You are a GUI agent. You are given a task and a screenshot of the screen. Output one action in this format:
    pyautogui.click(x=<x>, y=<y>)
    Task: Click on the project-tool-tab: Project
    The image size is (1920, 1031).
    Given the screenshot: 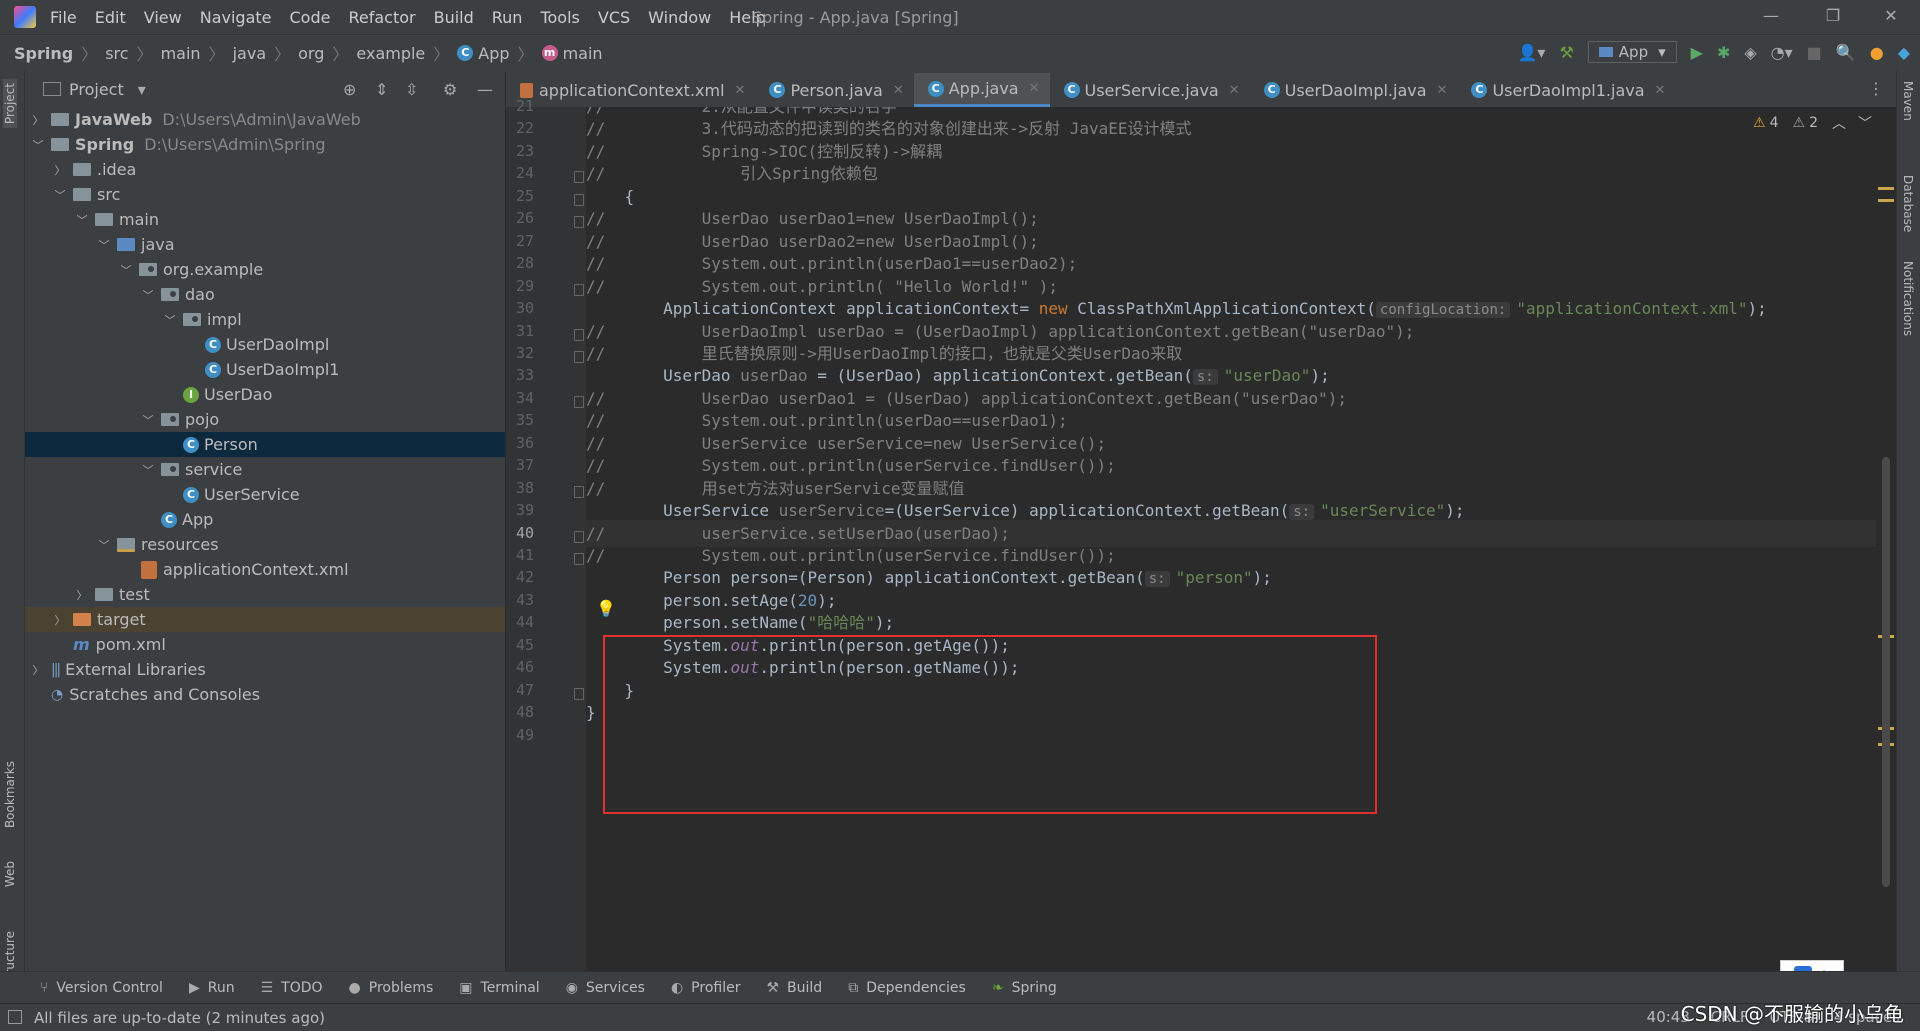 What is the action you would take?
    pyautogui.click(x=10, y=104)
    